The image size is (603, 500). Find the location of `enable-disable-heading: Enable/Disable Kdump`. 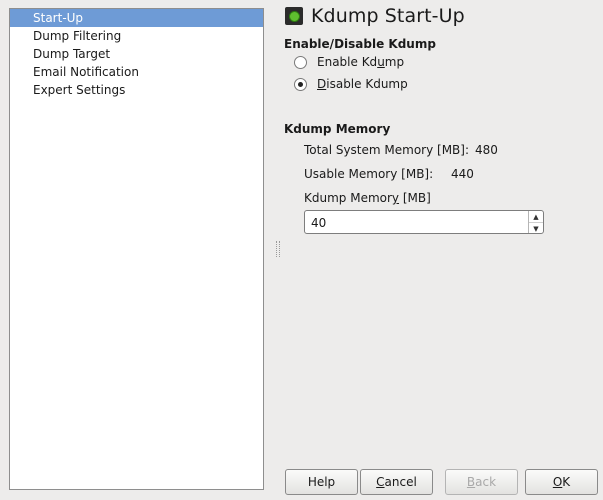

enable-disable-heading: Enable/Disable Kdump is located at coordinates (360, 44).